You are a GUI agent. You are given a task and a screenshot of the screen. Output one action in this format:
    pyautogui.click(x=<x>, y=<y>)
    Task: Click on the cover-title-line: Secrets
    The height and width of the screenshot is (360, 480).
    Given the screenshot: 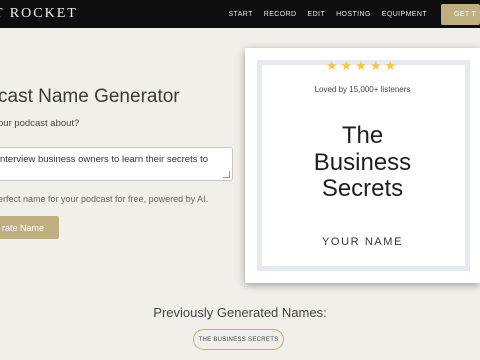 What is the action you would take?
    pyautogui.click(x=362, y=188)
    